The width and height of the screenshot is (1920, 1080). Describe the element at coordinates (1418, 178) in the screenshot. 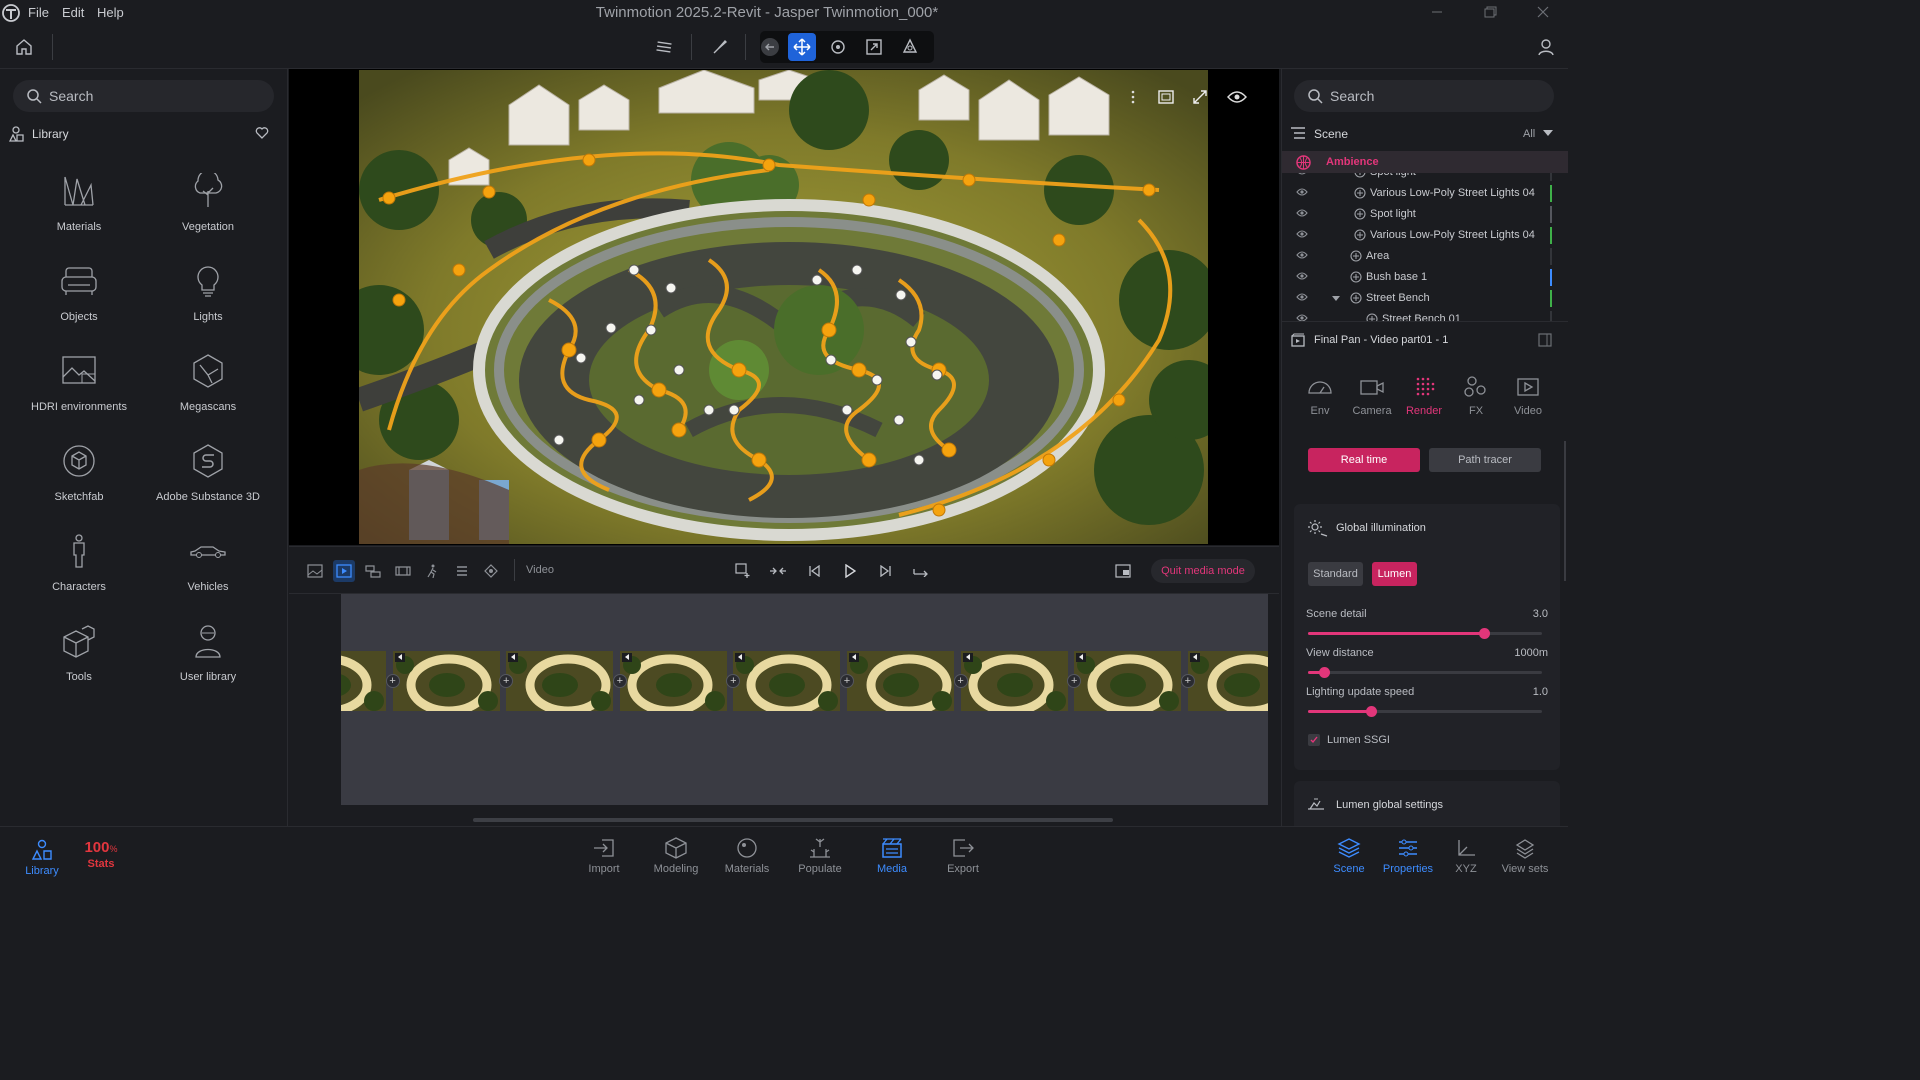

I see `scene-tree-row: Spot light` at that location.